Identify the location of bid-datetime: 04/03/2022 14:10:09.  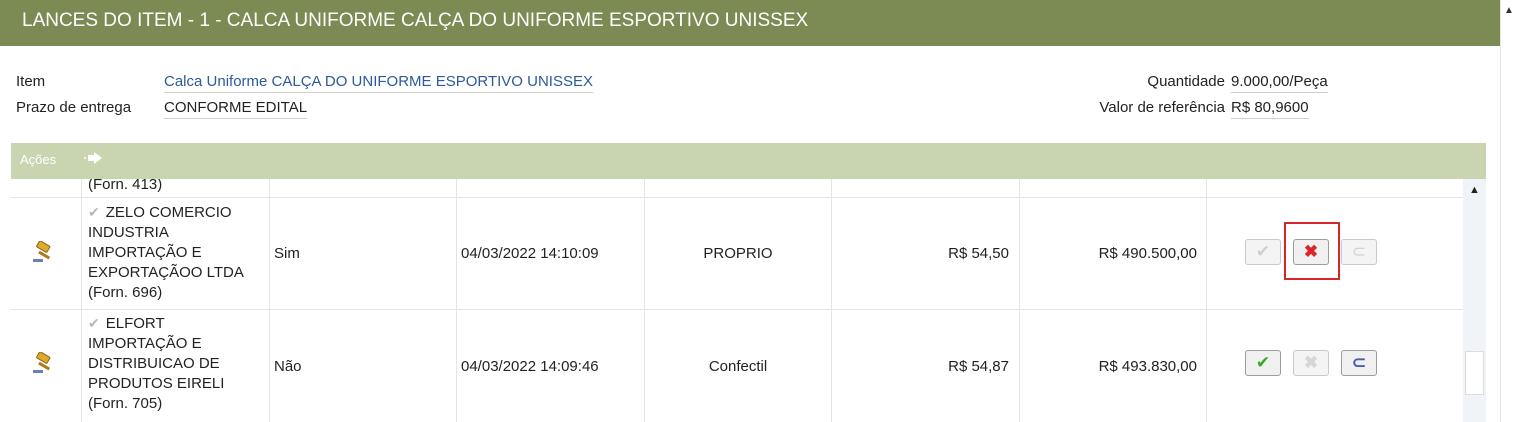
(551, 253).